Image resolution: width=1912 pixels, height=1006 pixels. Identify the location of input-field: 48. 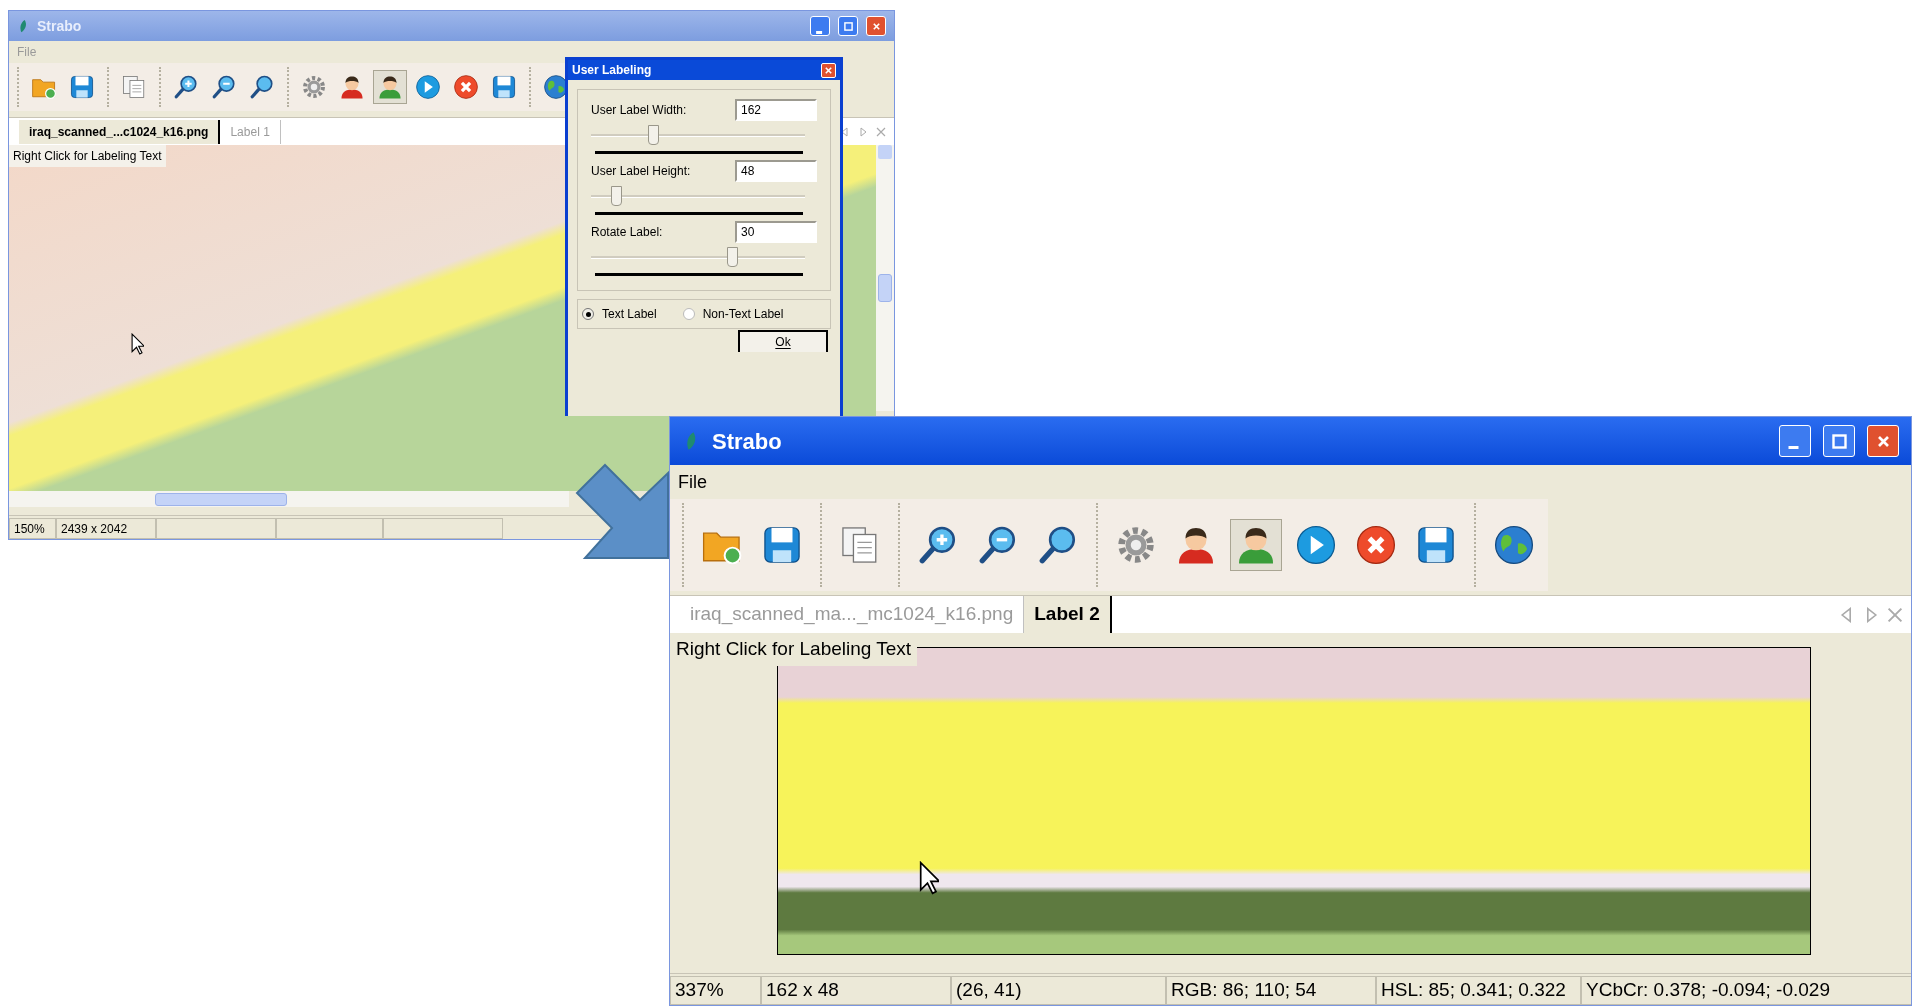
(776, 171).